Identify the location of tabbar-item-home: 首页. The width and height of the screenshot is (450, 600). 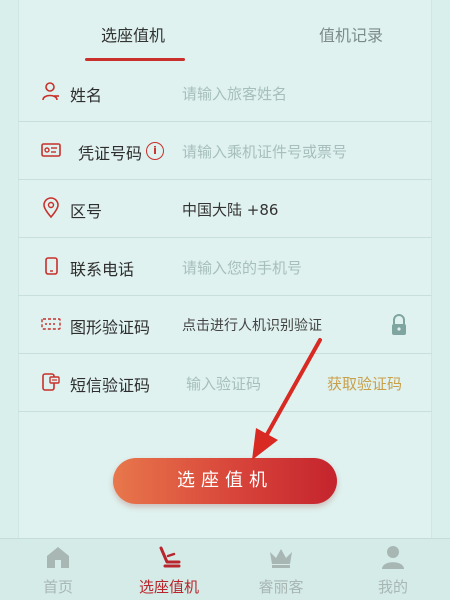
(58, 569).